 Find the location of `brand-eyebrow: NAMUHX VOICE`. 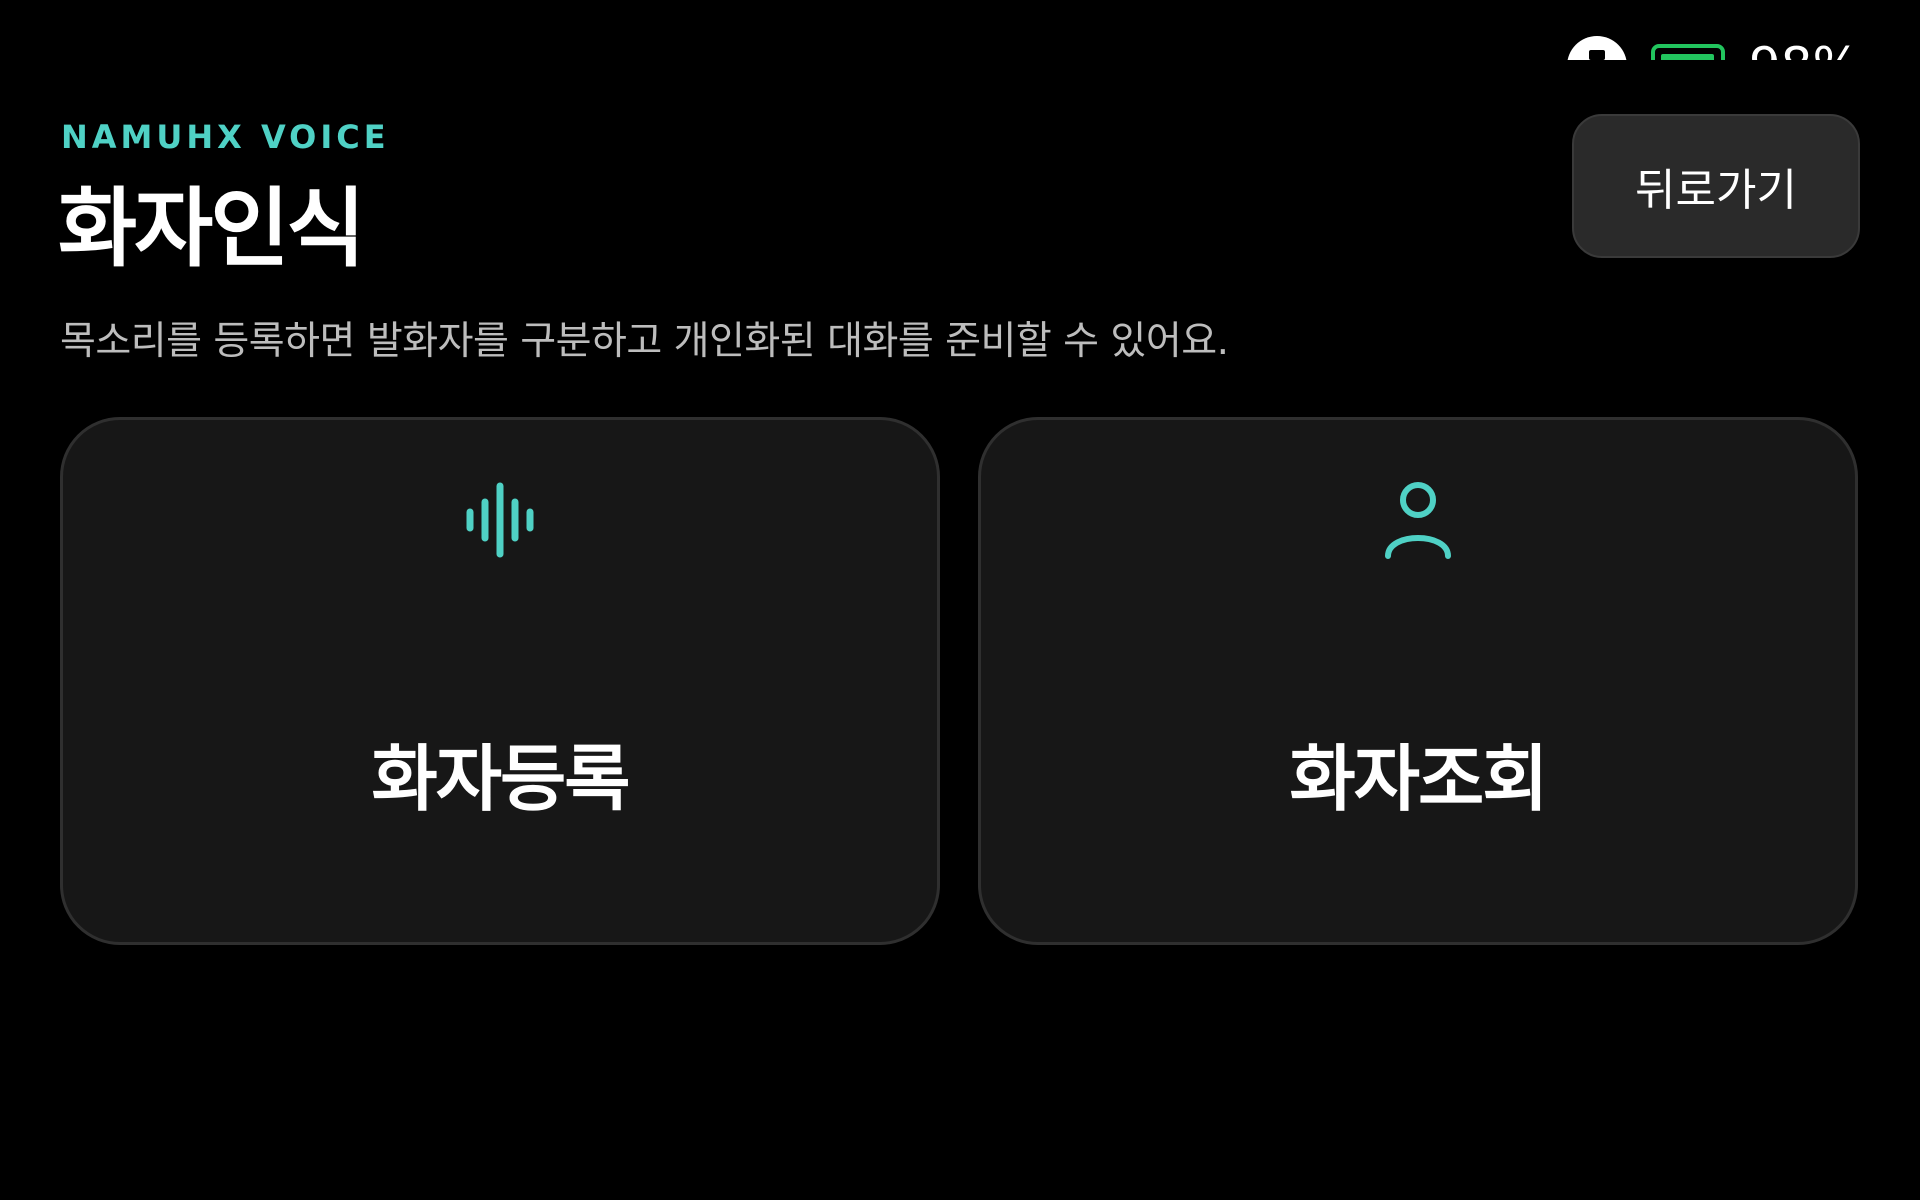

brand-eyebrow: NAMUHX VOICE is located at coordinates (225, 137).